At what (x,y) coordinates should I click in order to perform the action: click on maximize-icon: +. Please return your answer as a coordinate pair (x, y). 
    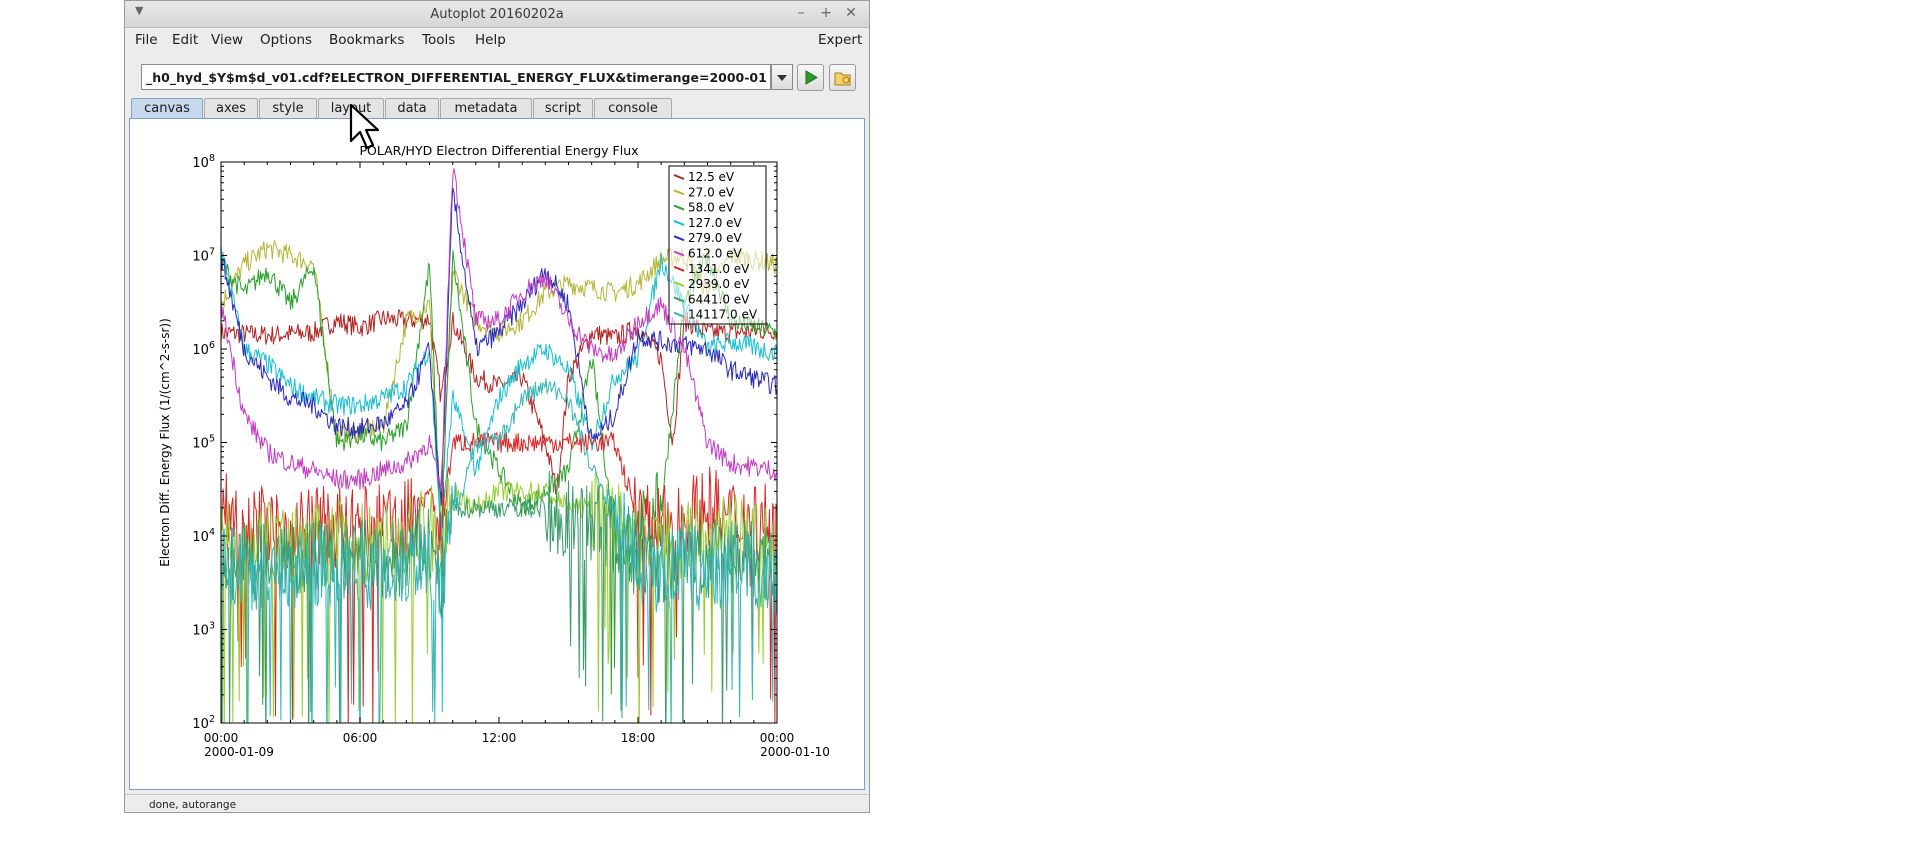
    Looking at the image, I should click on (826, 13).